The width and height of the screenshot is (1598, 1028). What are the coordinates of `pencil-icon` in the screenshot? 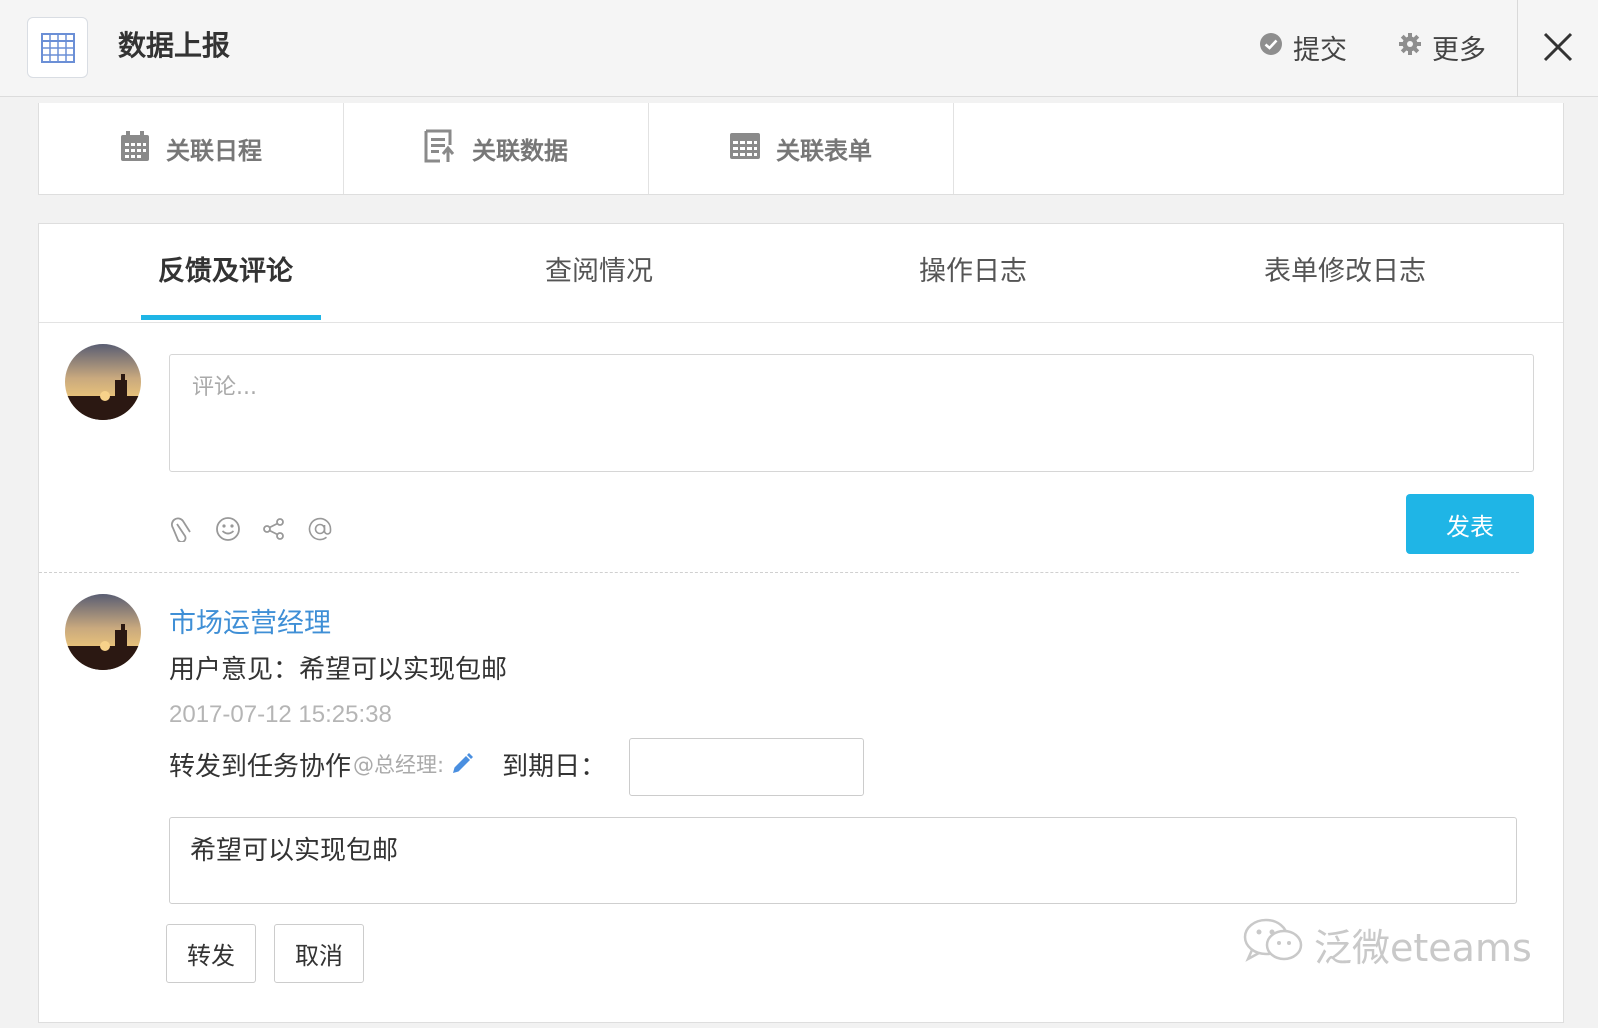 It's located at (462, 764).